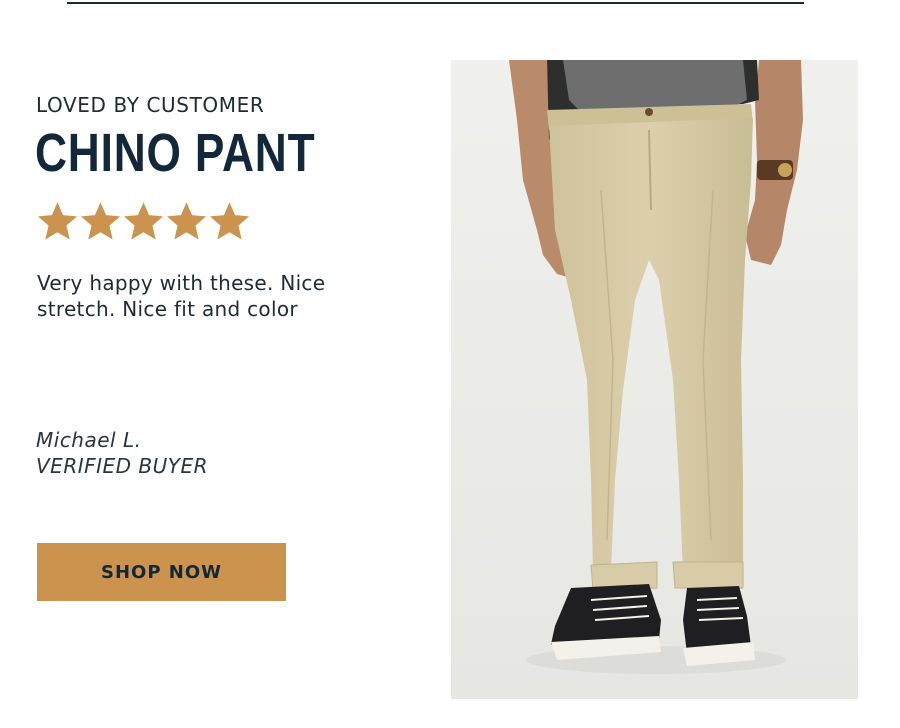  Describe the element at coordinates (122, 453) in the screenshot. I see `reviewer-info: Michael L. VERIFIED BUYER` at that location.